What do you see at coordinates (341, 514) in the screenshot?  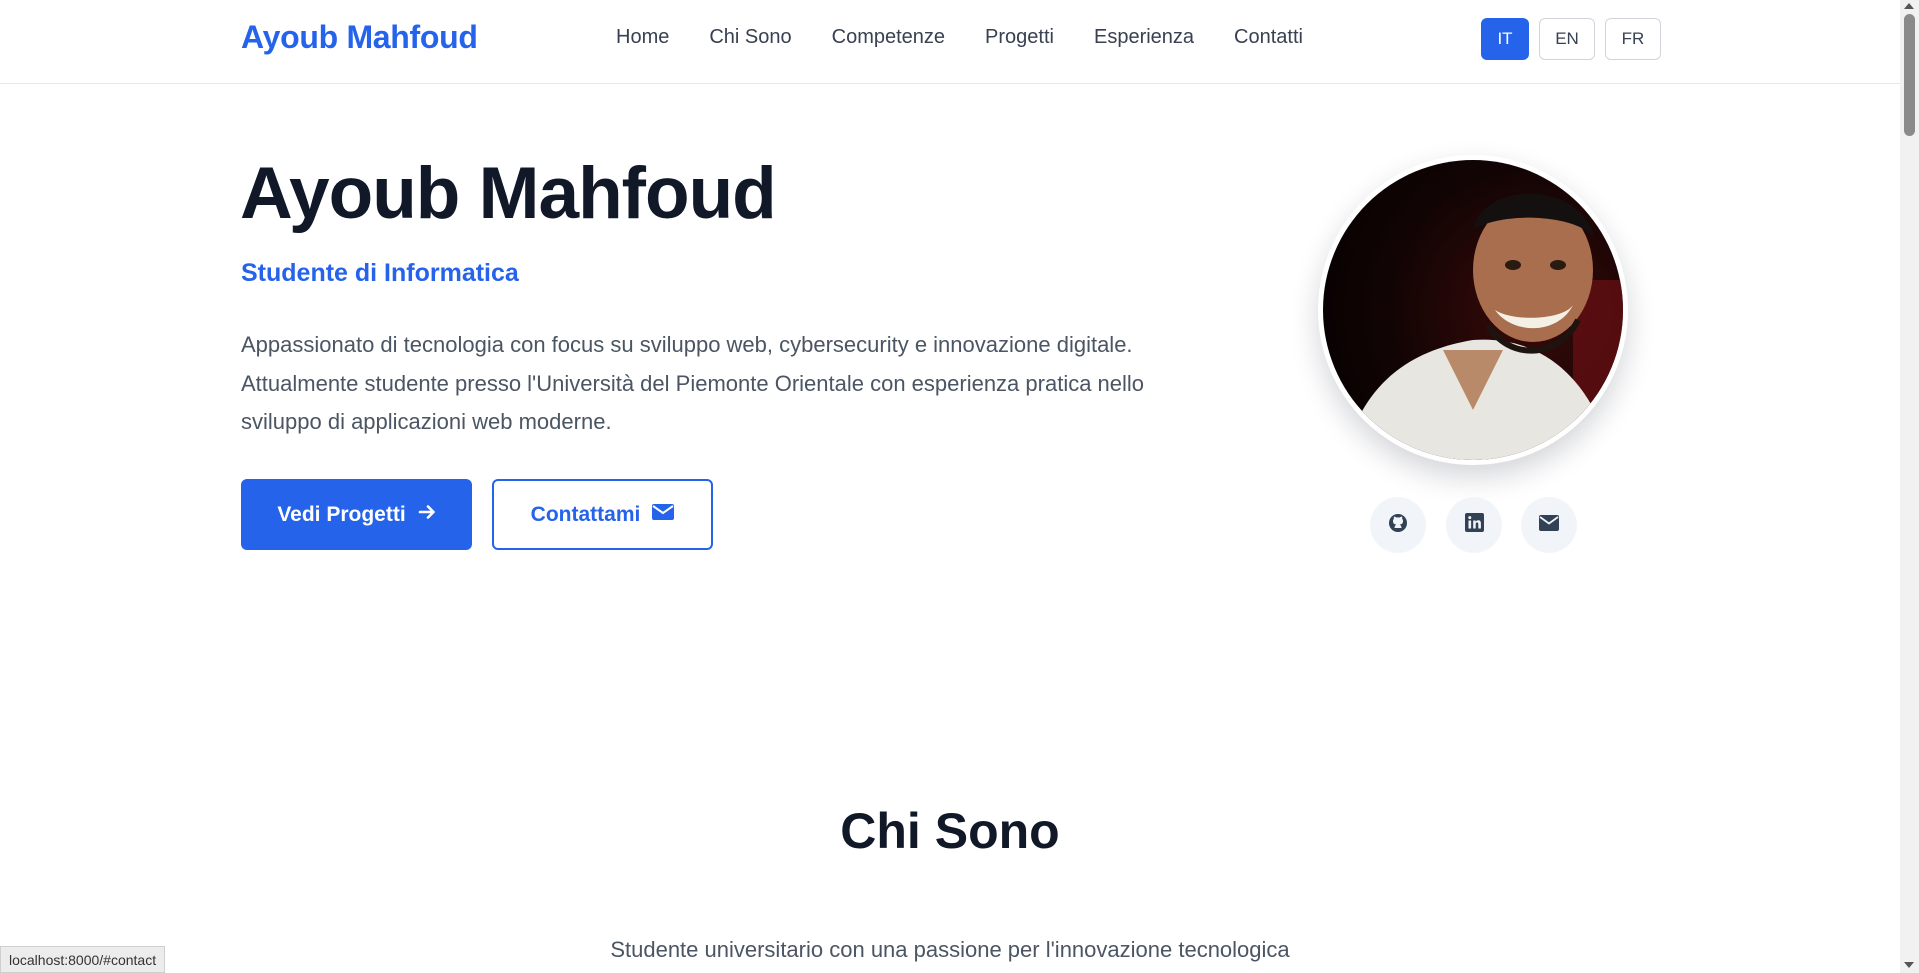 I see `view-projects-label: Vedi Progetti` at bounding box center [341, 514].